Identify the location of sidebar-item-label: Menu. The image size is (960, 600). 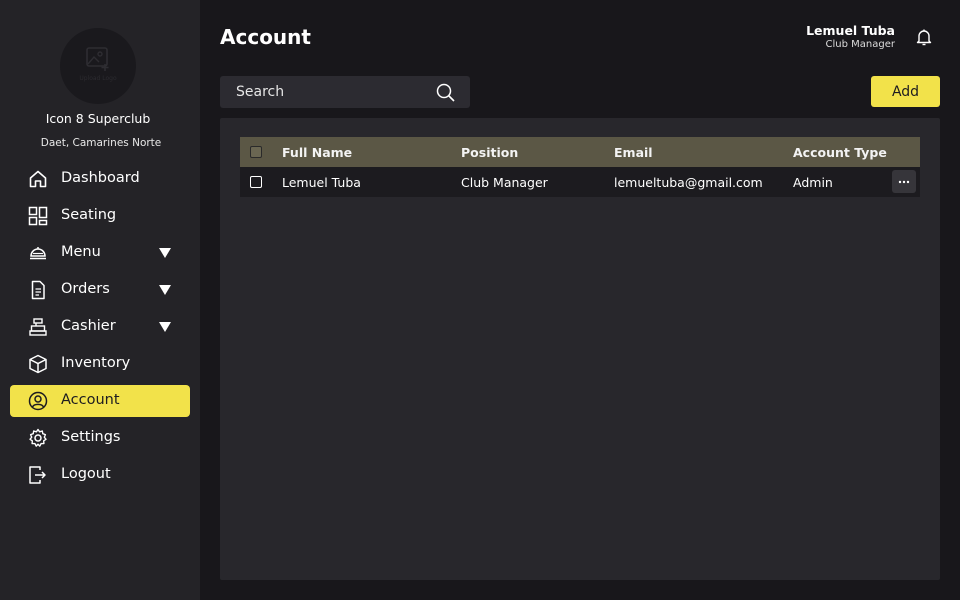
(81, 252).